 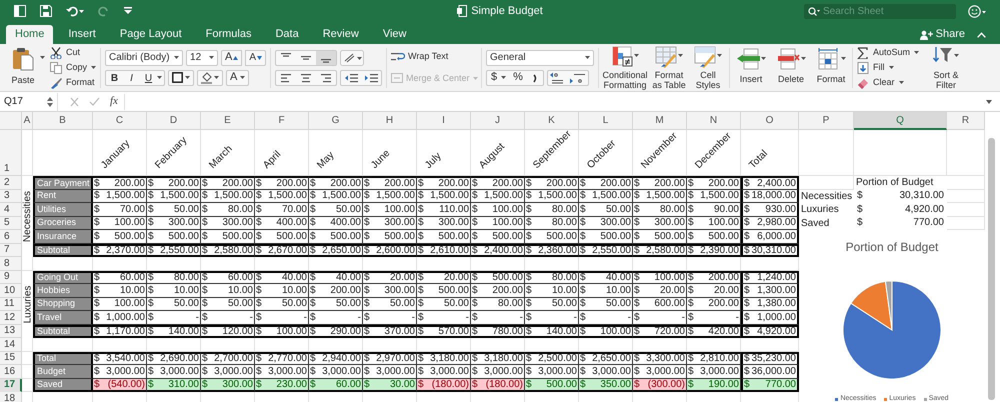 What do you see at coordinates (73, 67) in the screenshot?
I see `clipboard-button: Copy` at bounding box center [73, 67].